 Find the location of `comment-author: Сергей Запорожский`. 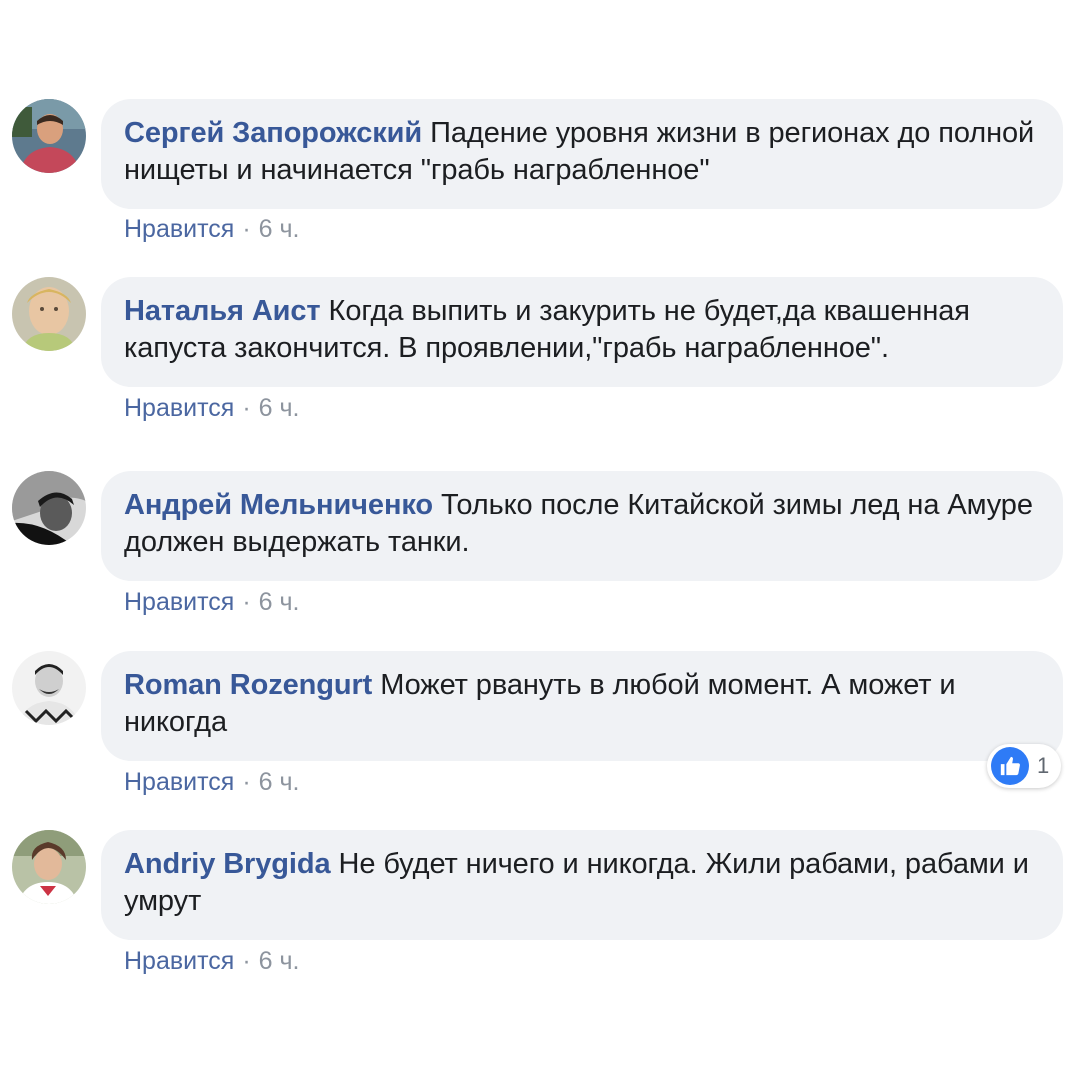

comment-author: Сергей Запорожский is located at coordinates (273, 133).